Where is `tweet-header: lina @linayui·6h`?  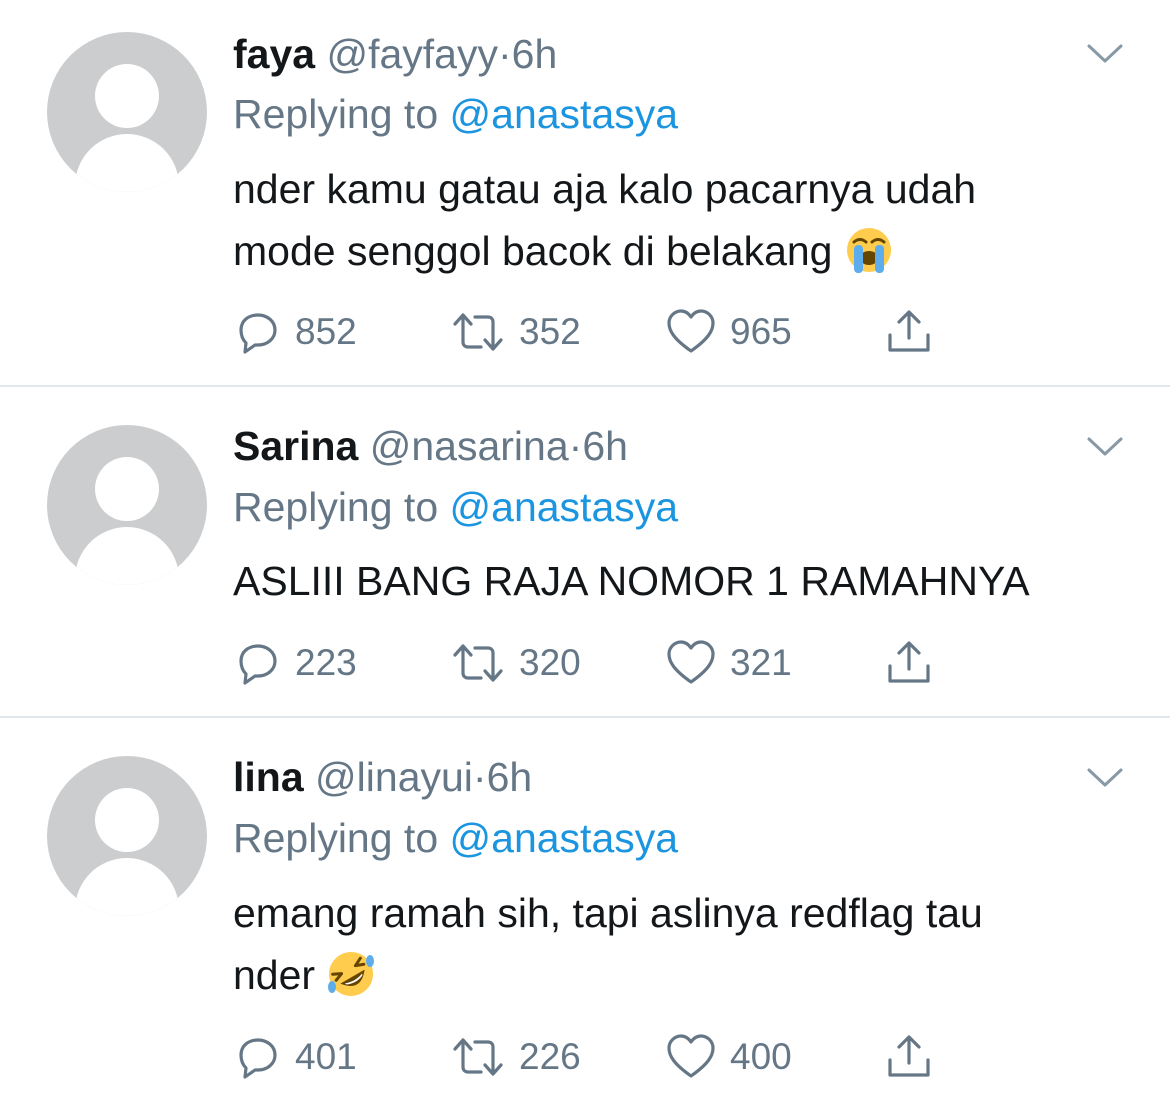
tweet-header: lina @linayui·6h is located at coordinates (382, 777).